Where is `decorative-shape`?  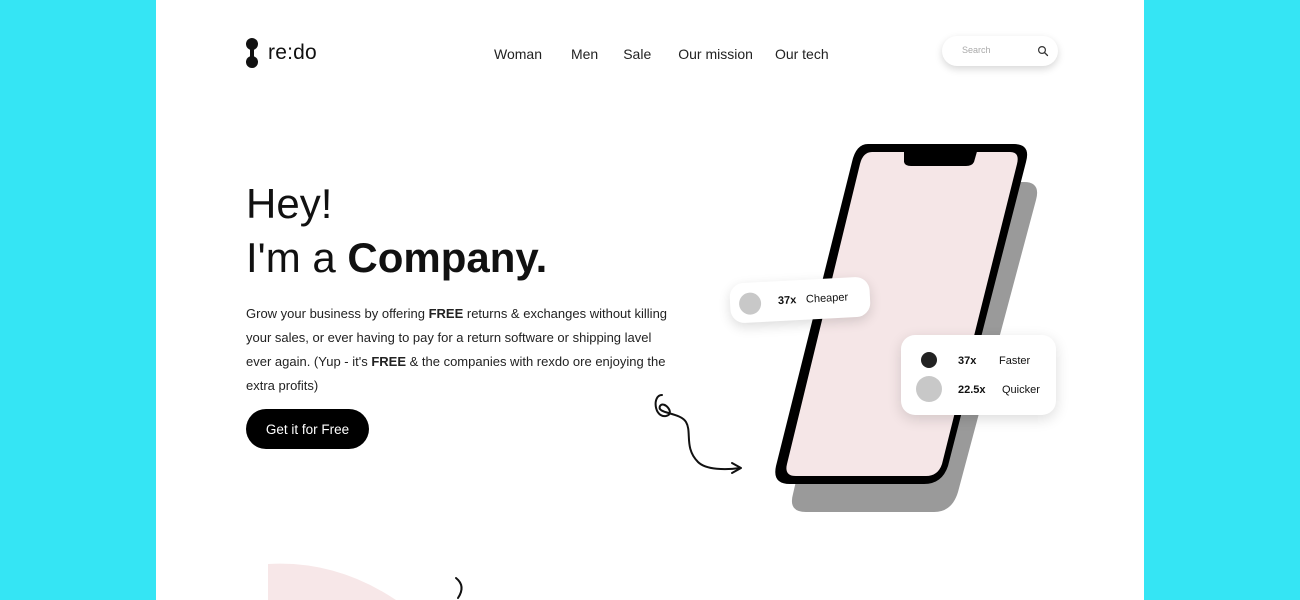
decorative-shape is located at coordinates (365, 581).